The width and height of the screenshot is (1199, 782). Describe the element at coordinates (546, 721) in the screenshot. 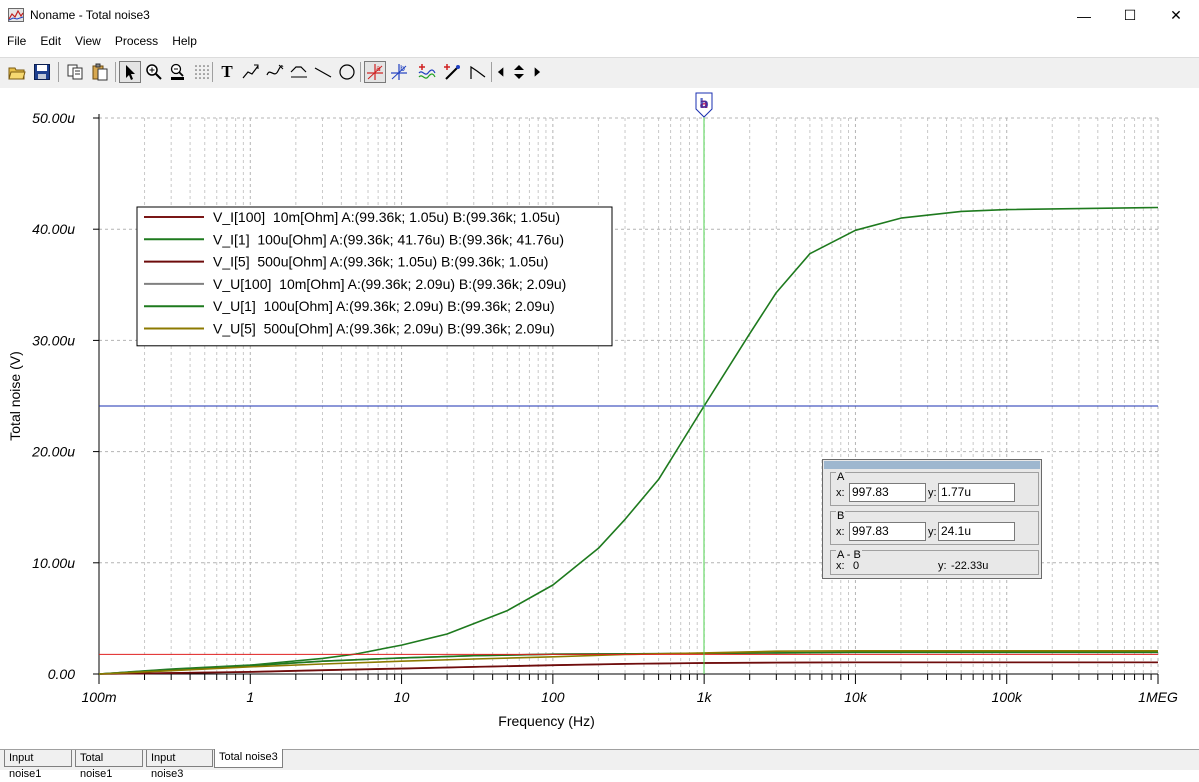

I see `x-axis-label: Frequency (Hz)` at that location.